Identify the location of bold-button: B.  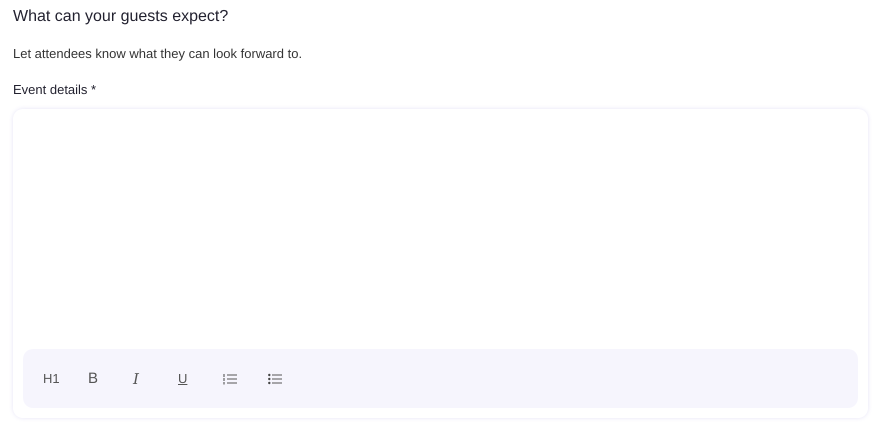
(110, 378).